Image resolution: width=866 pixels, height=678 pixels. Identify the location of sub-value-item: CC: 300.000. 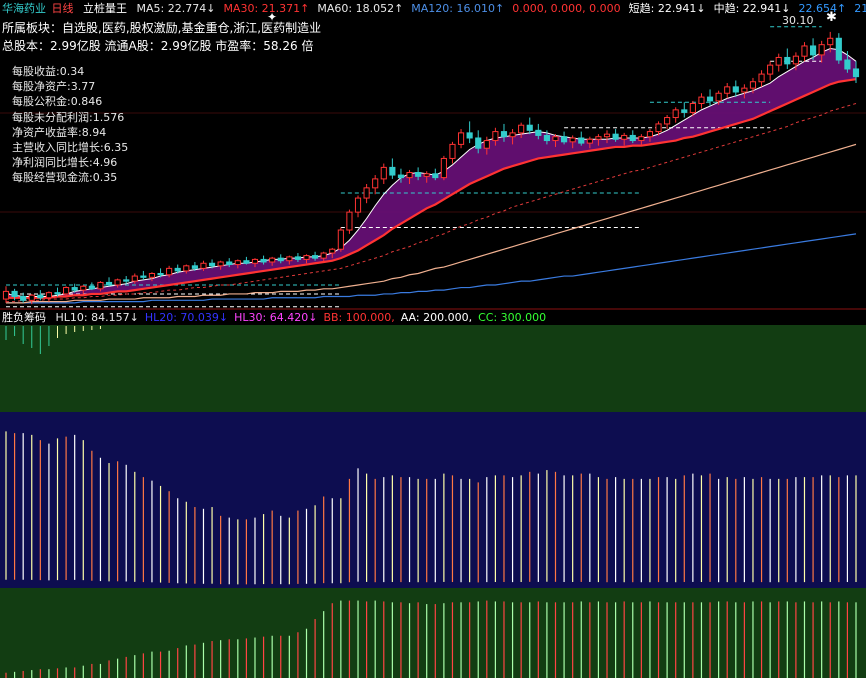
(512, 317).